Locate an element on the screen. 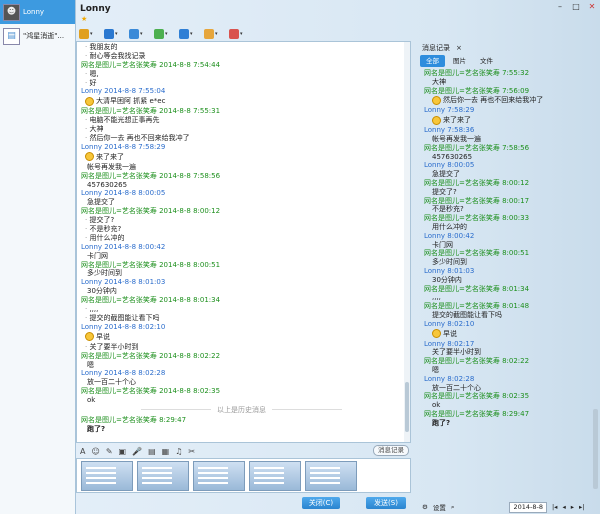  chat-scrollbar is located at coordinates (407, 242).